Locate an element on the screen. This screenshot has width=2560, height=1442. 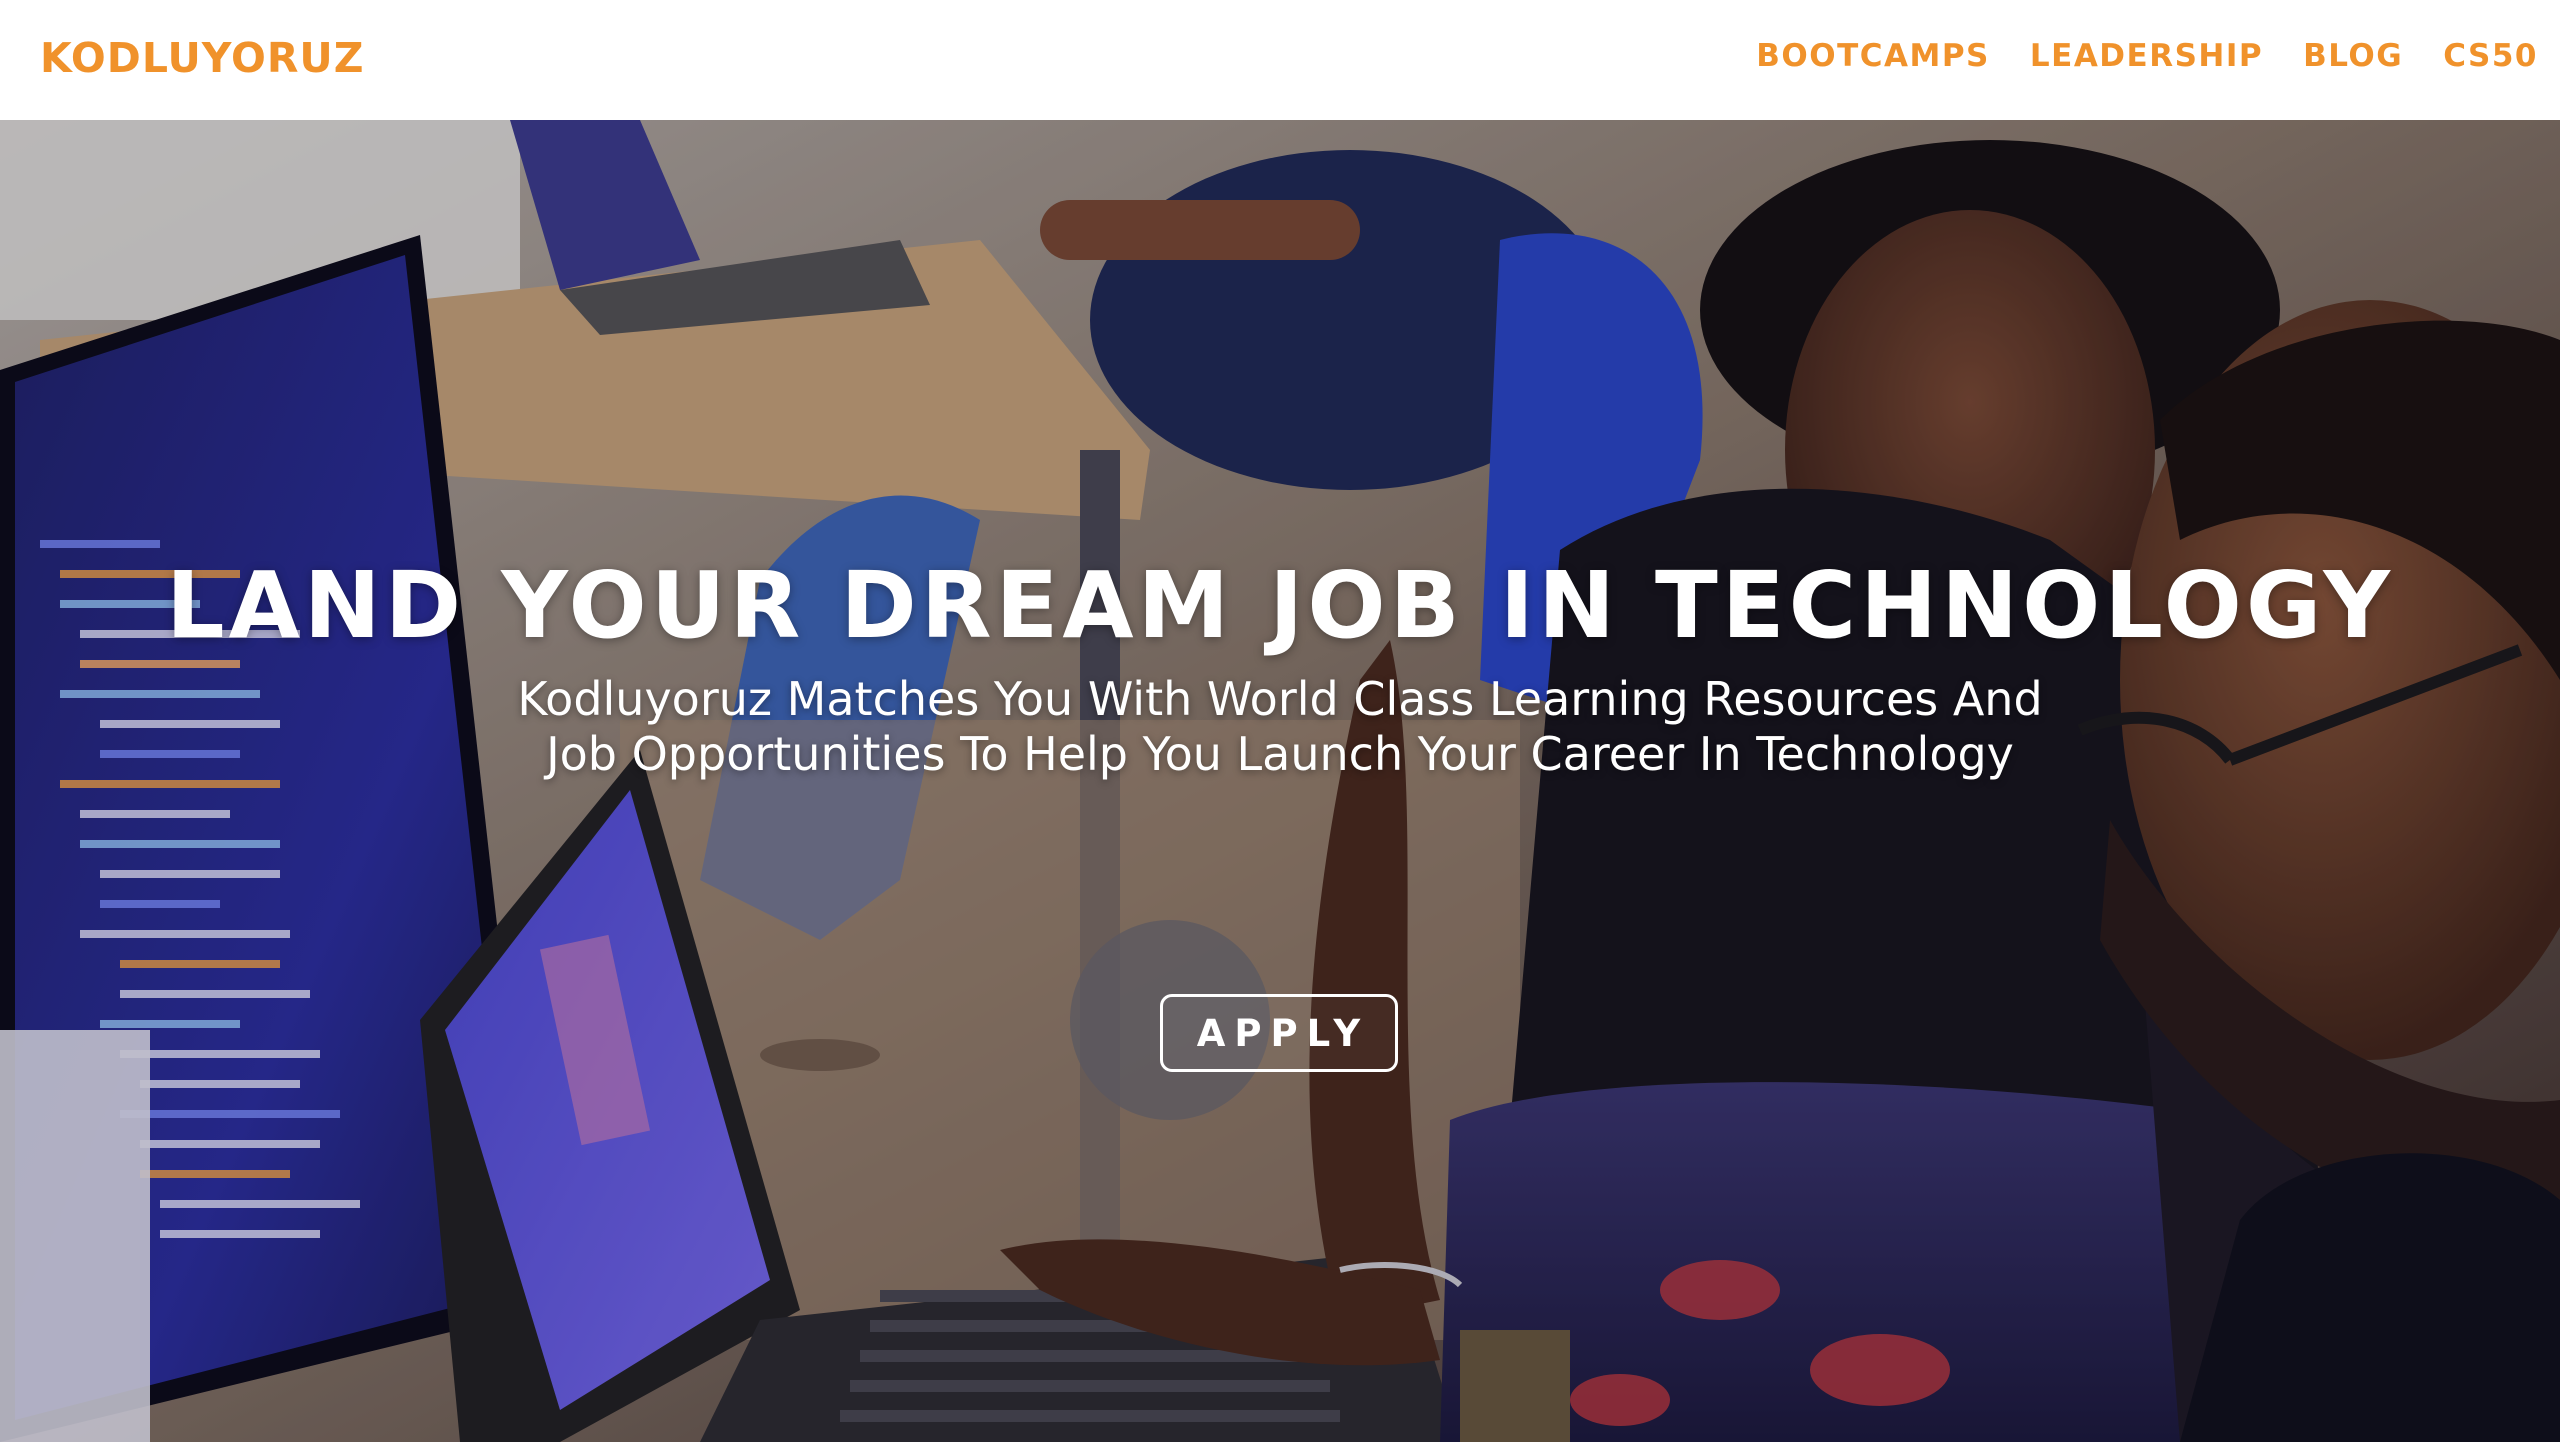
nav-link-leadership: LEADERSHIP is located at coordinates (2146, 56).